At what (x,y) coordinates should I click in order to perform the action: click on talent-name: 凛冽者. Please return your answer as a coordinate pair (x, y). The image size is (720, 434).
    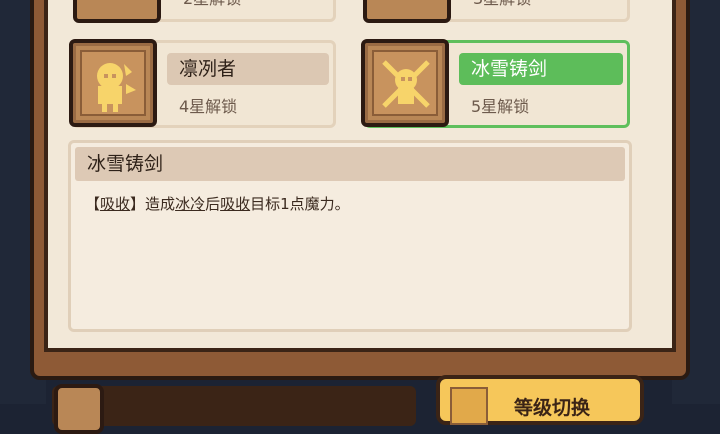
    Looking at the image, I should click on (248, 69).